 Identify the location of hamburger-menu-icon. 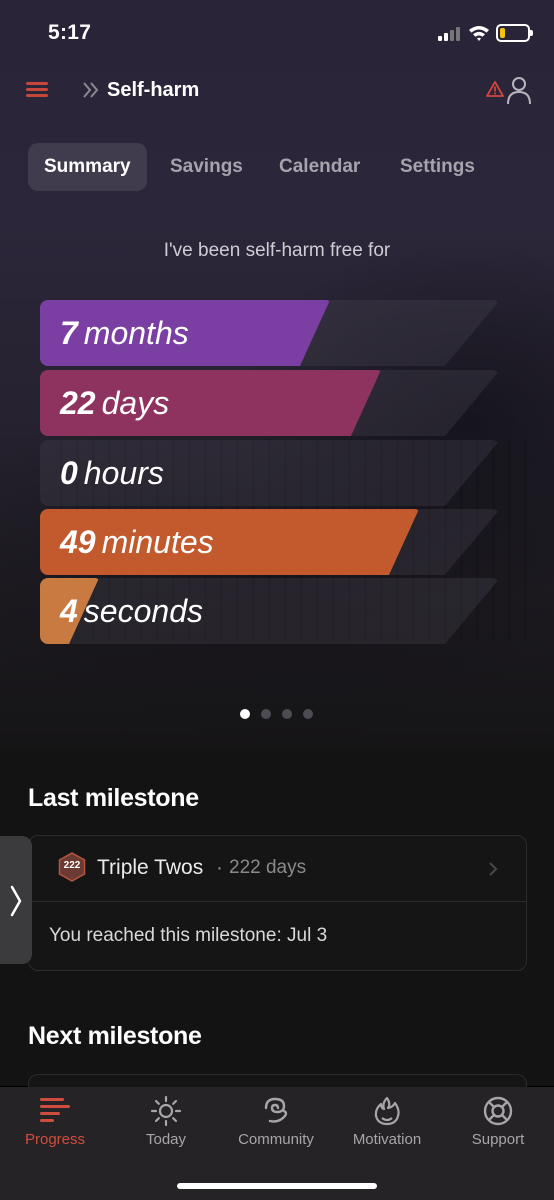
(37, 90).